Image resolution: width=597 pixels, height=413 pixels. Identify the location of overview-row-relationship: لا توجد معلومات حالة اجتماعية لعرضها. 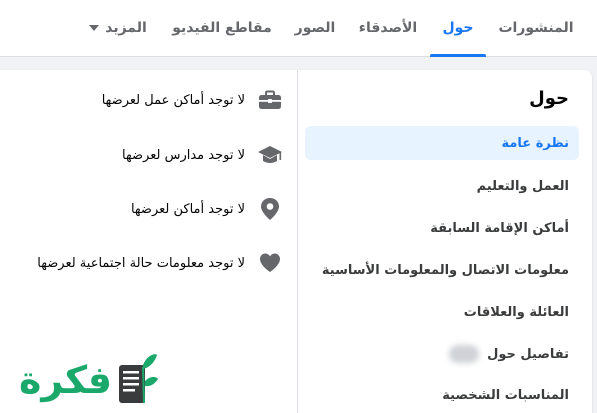
(160, 263).